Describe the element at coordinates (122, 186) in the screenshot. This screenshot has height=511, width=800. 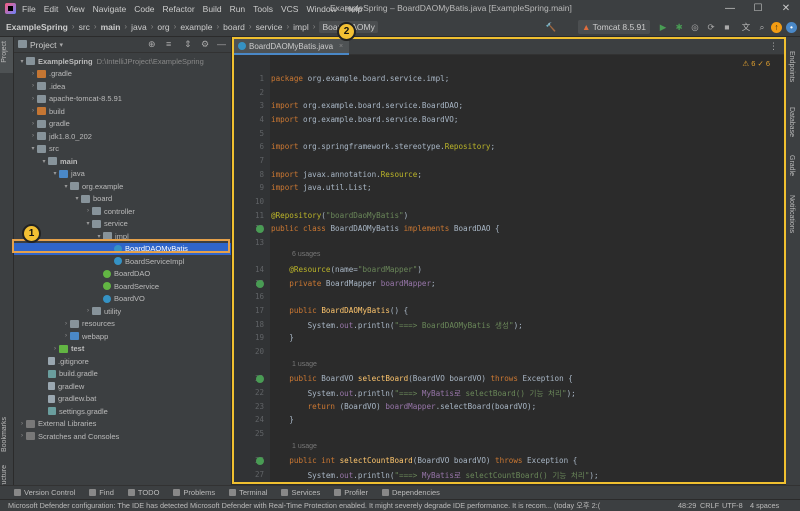
I see `tree-item: ▾ org.example` at that location.